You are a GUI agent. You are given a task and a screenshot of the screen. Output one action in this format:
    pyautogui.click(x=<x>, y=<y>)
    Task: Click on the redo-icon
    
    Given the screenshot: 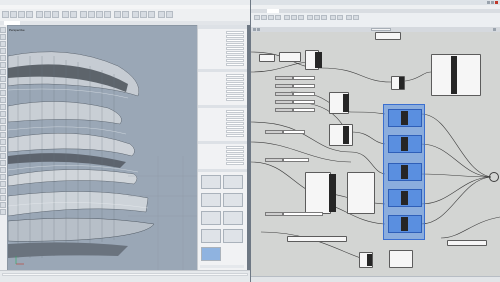 What is the action you would take?
    pyautogui.click(x=73, y=14)
    